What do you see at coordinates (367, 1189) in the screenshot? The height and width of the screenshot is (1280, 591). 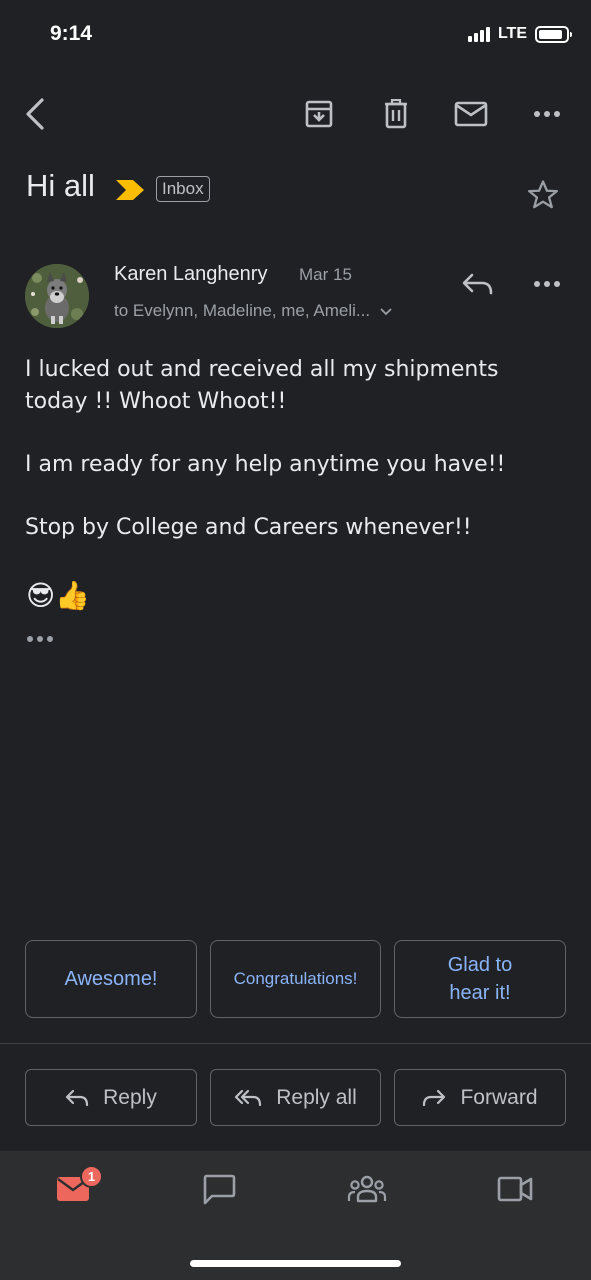 I see `nav-spaces-icon` at bounding box center [367, 1189].